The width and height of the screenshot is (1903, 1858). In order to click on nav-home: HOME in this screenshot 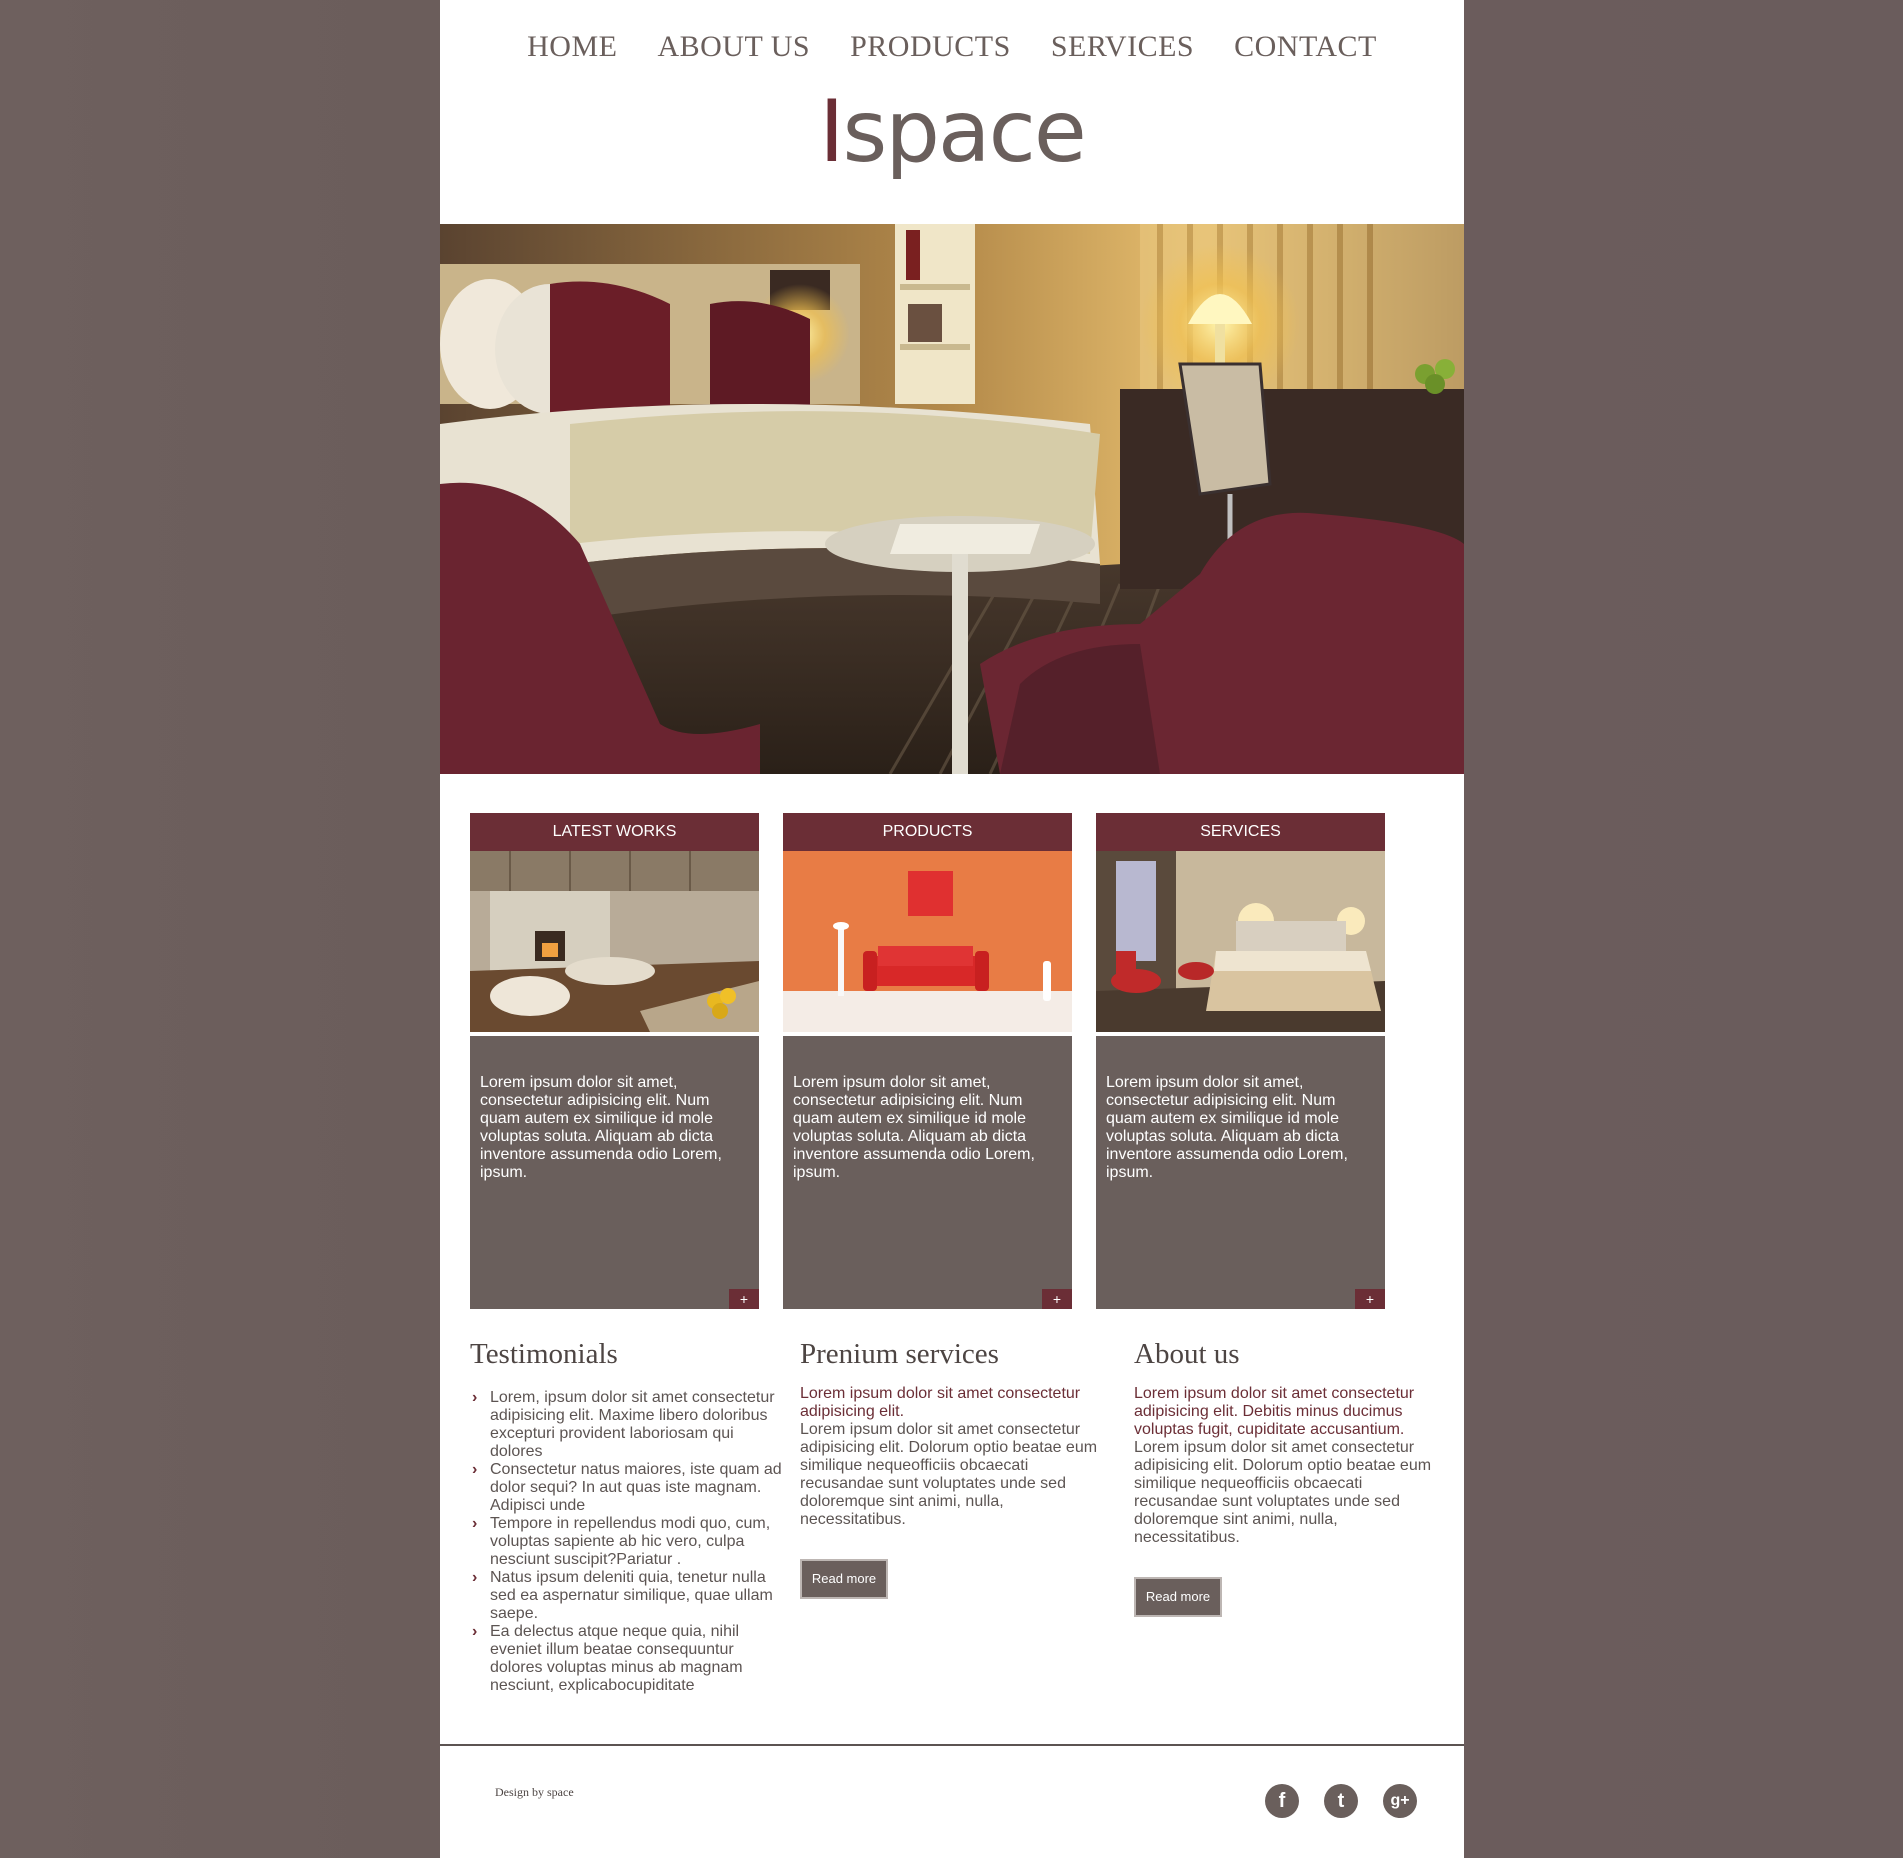, I will do `click(572, 47)`.